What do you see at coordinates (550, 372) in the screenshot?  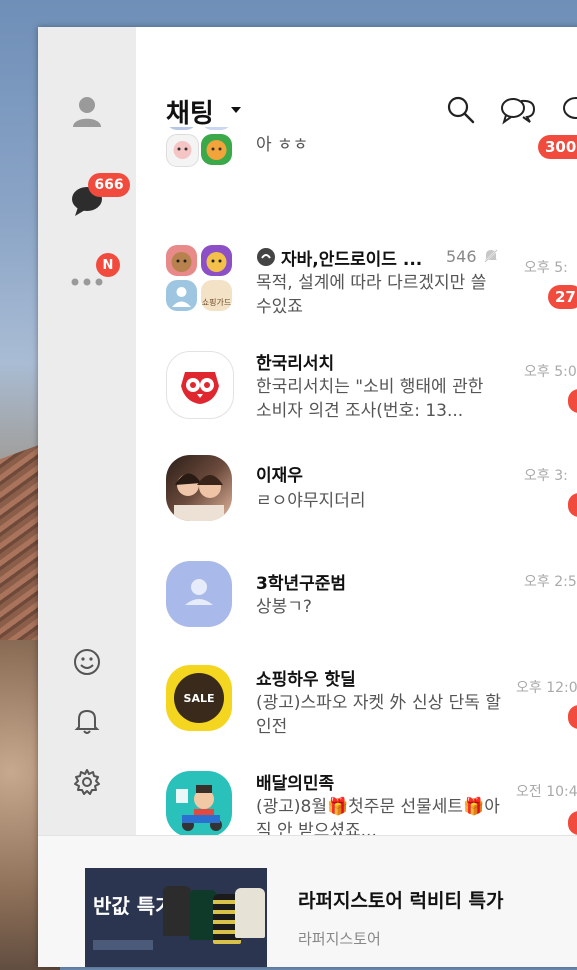 I see `chat-time: 오후 5:0` at bounding box center [550, 372].